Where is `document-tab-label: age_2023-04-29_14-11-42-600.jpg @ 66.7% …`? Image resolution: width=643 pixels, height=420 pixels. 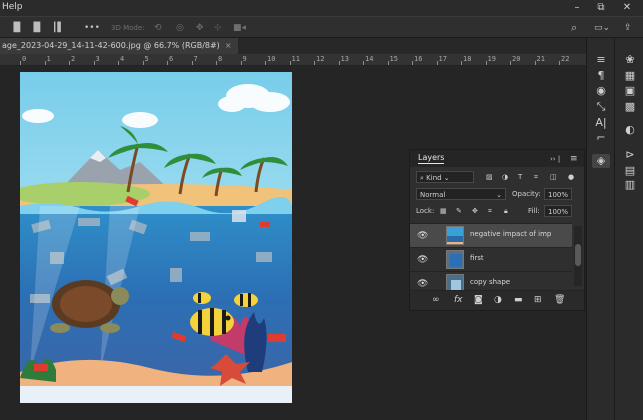 document-tab-label: age_2023-04-29_14-11-42-600.jpg @ 66.7% … is located at coordinates (111, 45).